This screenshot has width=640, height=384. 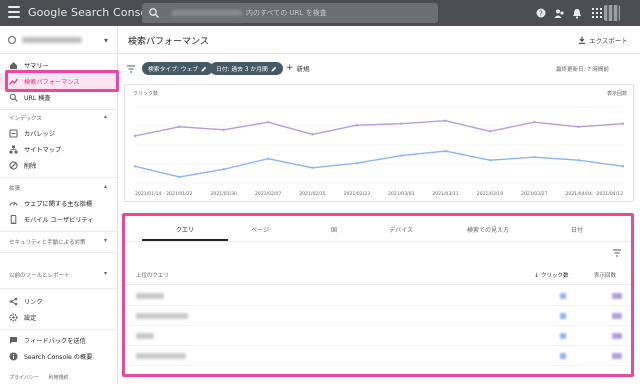 What do you see at coordinates (13, 317) in the screenshot?
I see `gear-icon` at bounding box center [13, 317].